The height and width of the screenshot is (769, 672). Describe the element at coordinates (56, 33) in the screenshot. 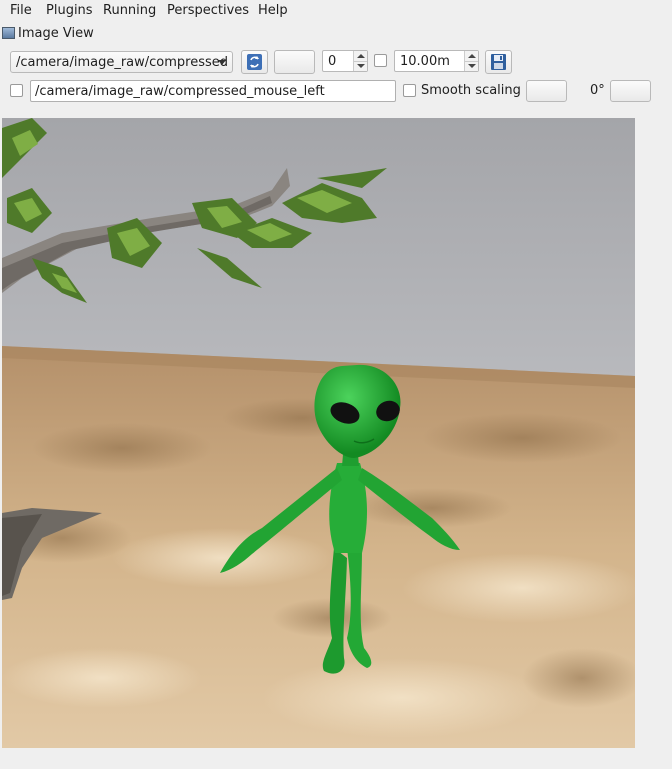

I see `plugin-title: Image View` at that location.